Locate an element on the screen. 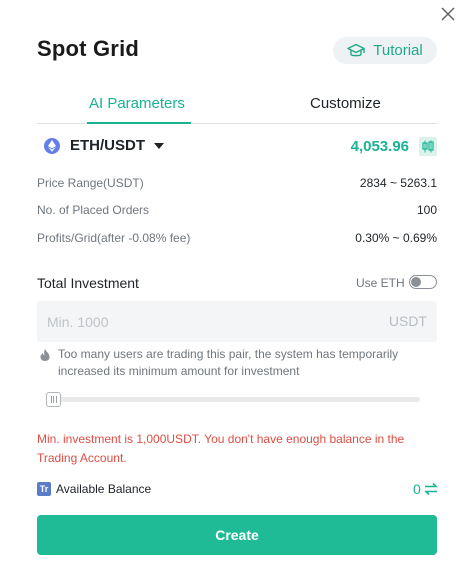 This screenshot has height=573, width=472. use-eth-label: Use ETH is located at coordinates (380, 283).